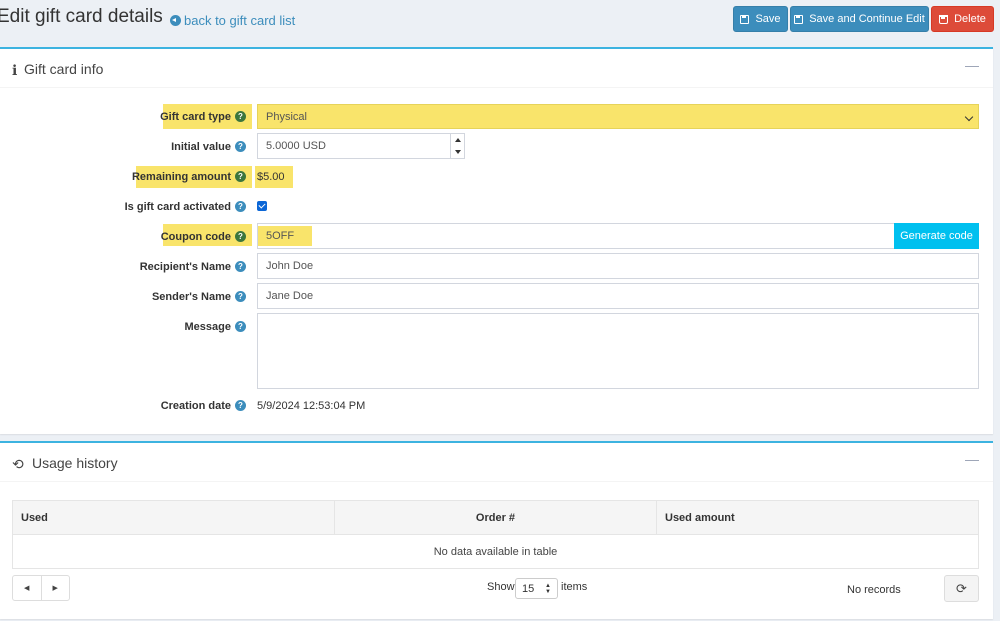 The image size is (1000, 621). I want to click on activated-label: Is gift card activated, so click(177, 207).